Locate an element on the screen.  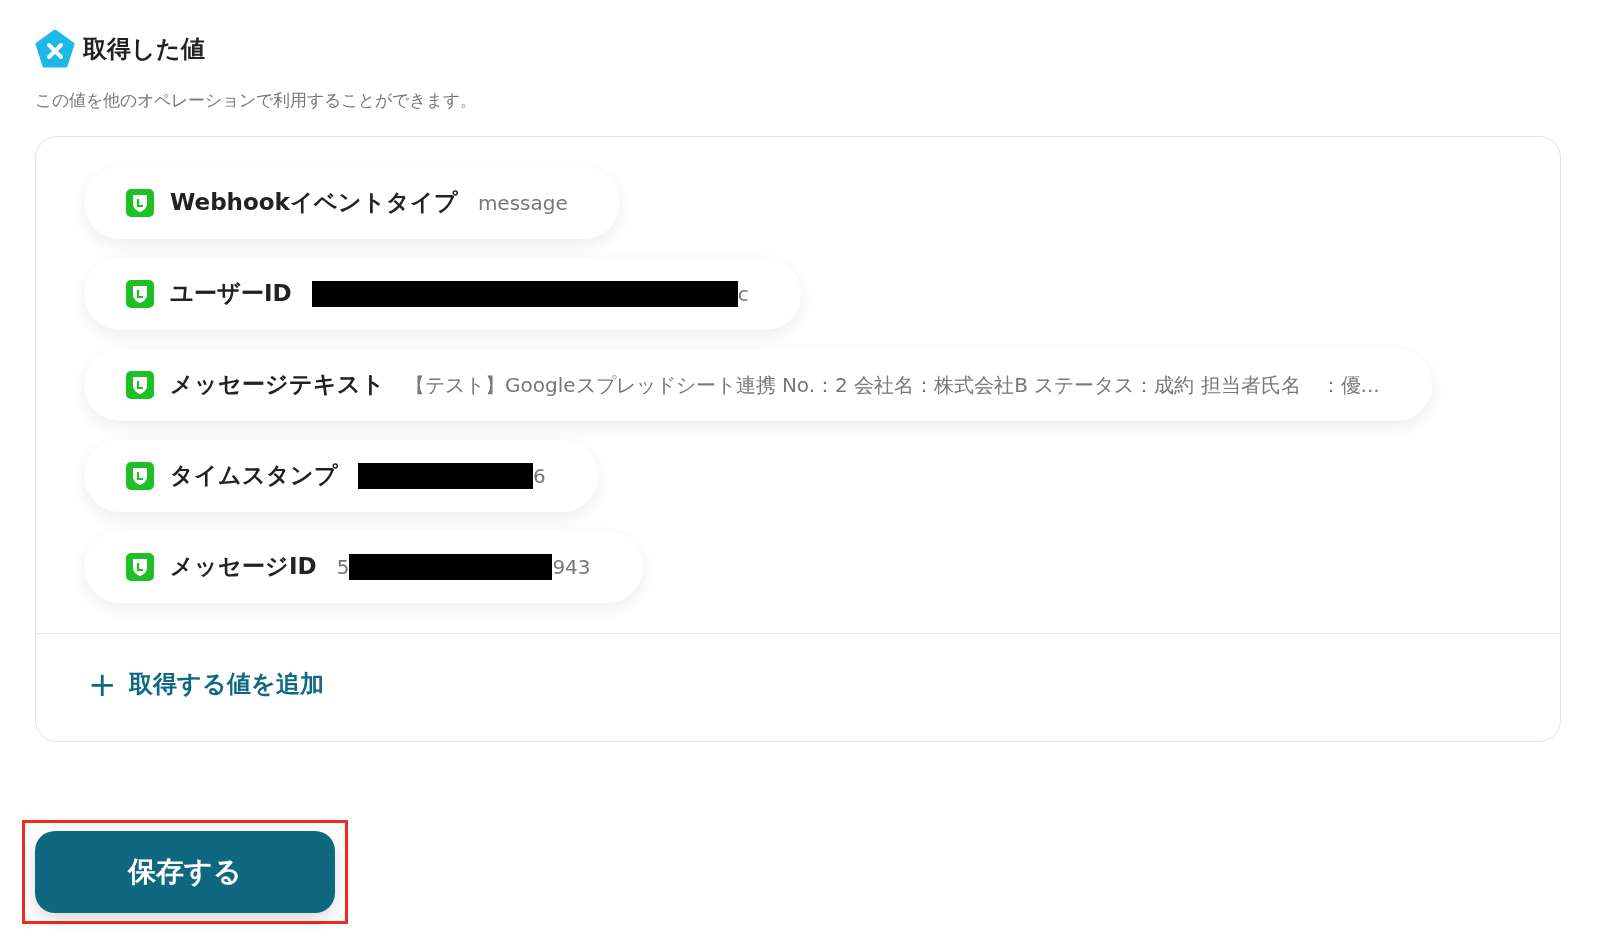
add-value-label: 取得する値を追加 is located at coordinates (226, 684).